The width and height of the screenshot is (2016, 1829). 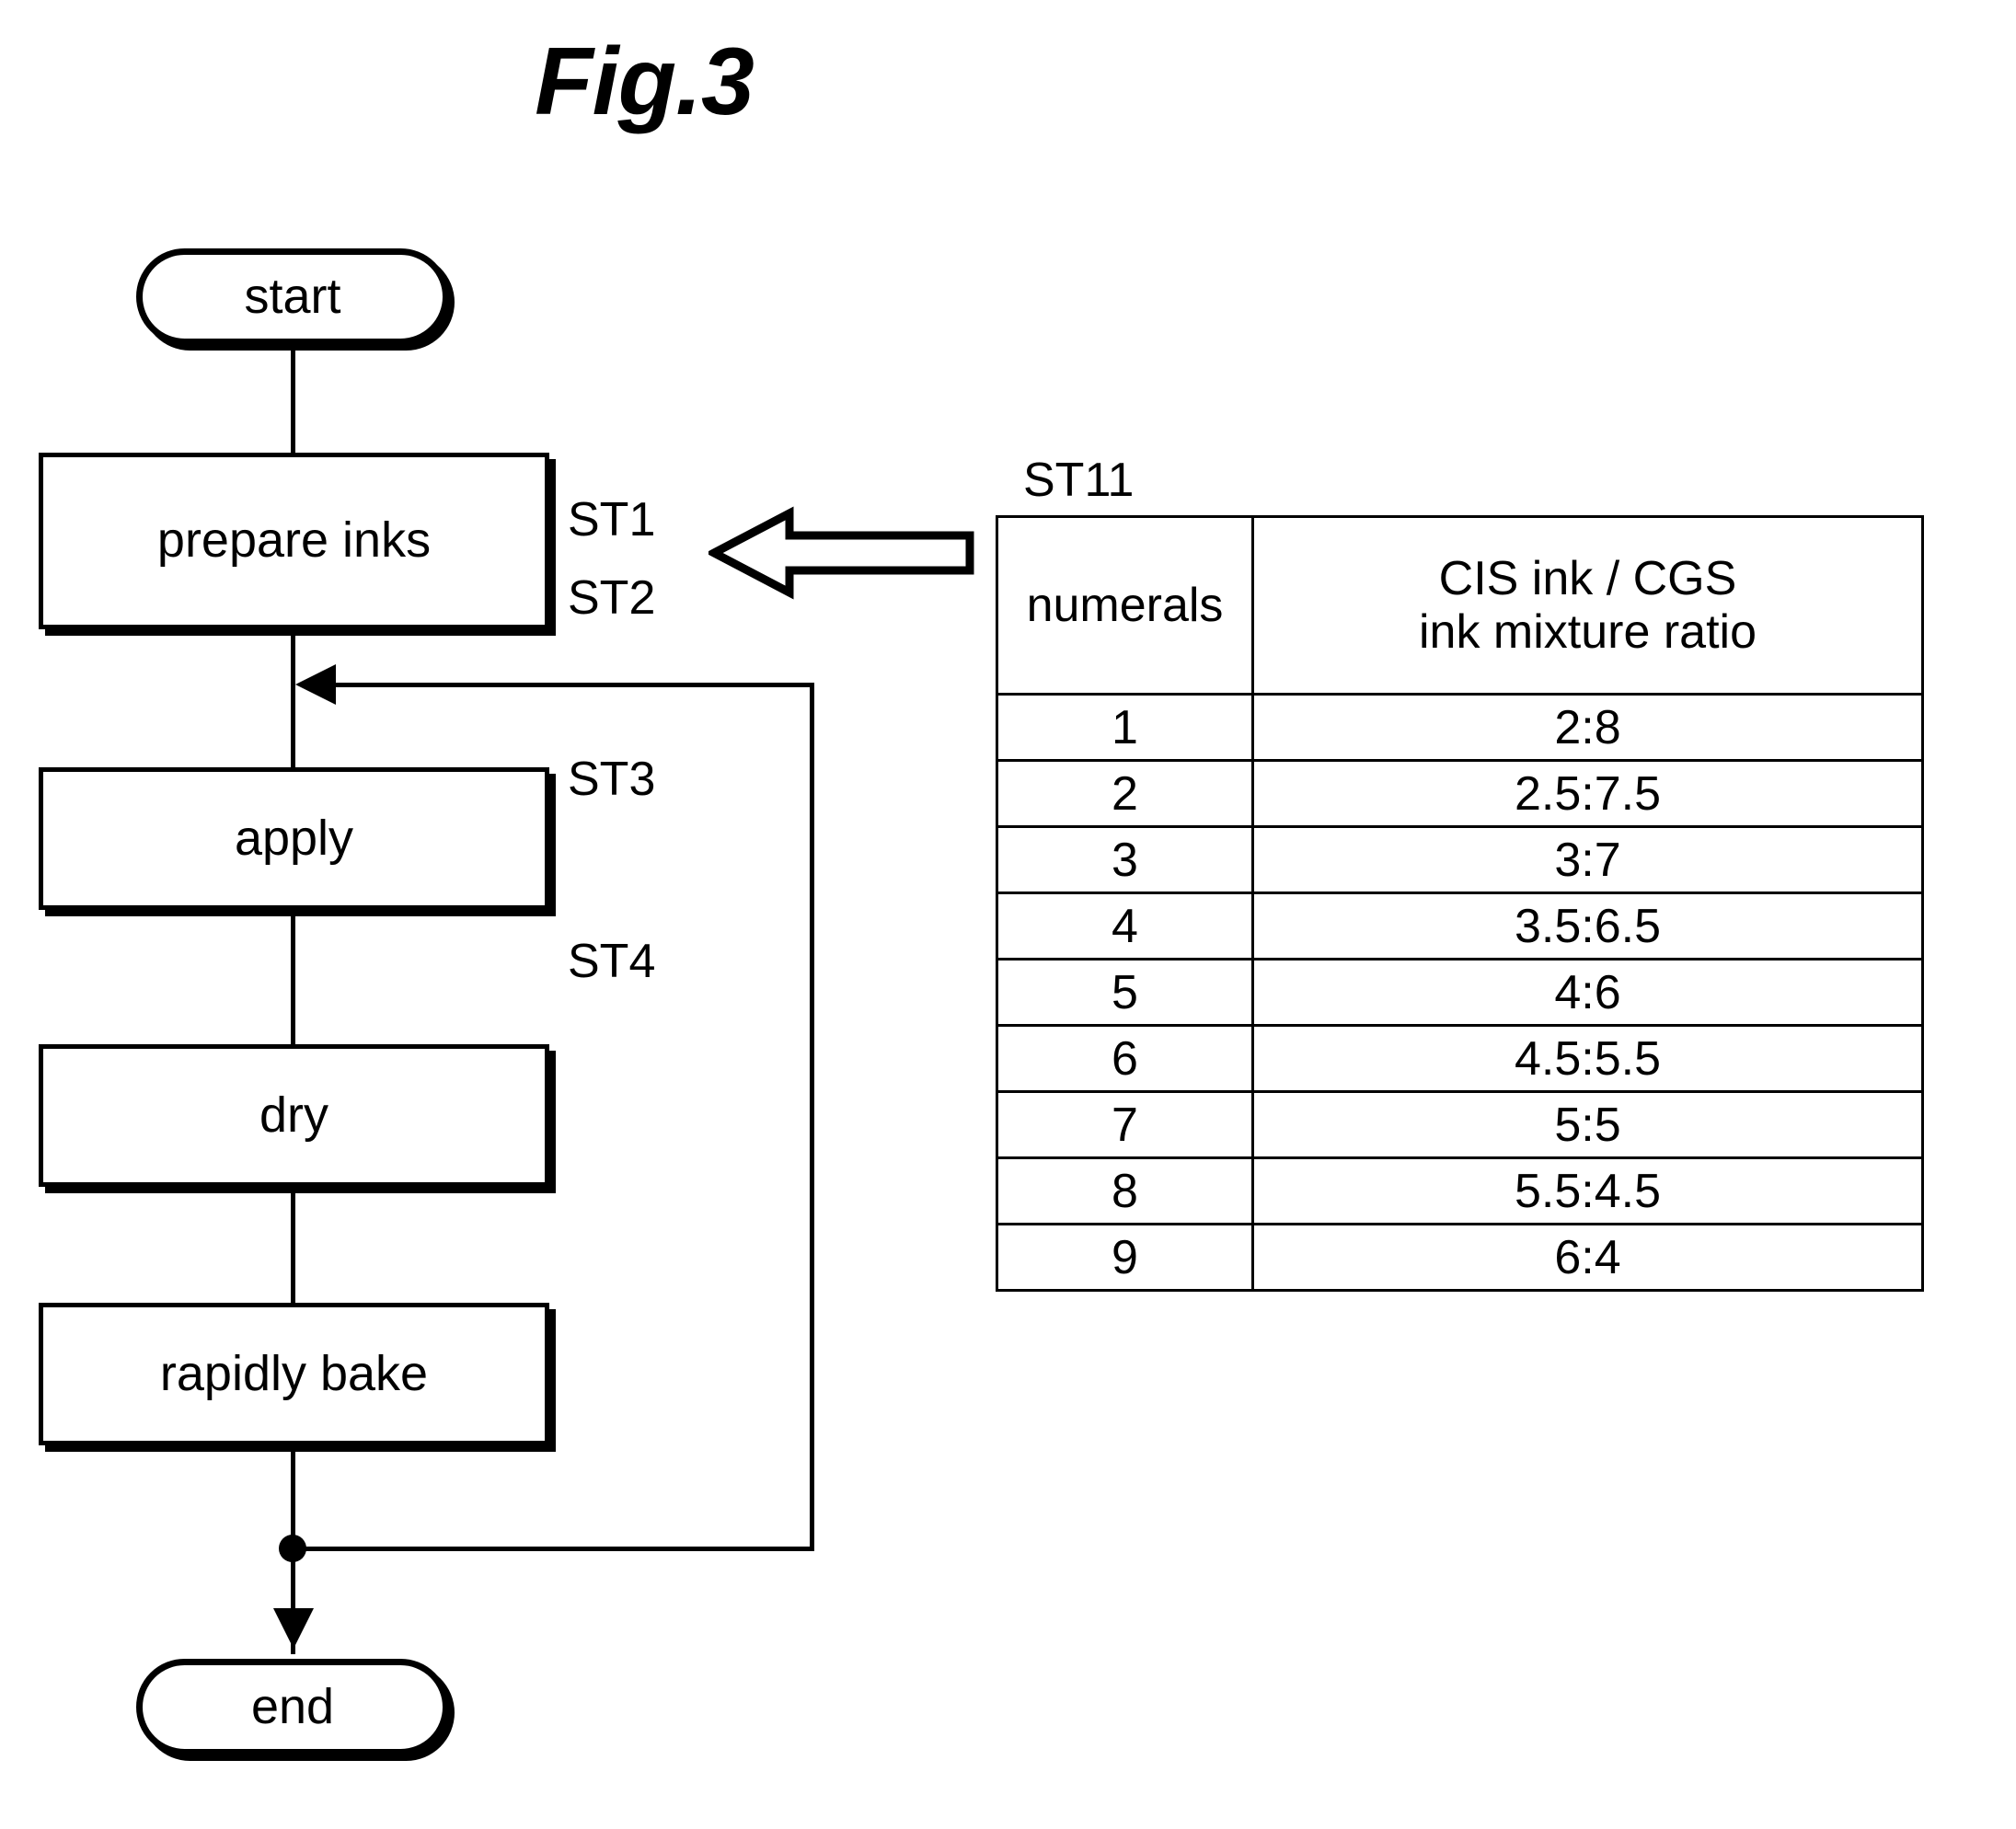 I want to click on flow-node-rapidly-bake-label: rapidly bake, so click(x=294, y=1373).